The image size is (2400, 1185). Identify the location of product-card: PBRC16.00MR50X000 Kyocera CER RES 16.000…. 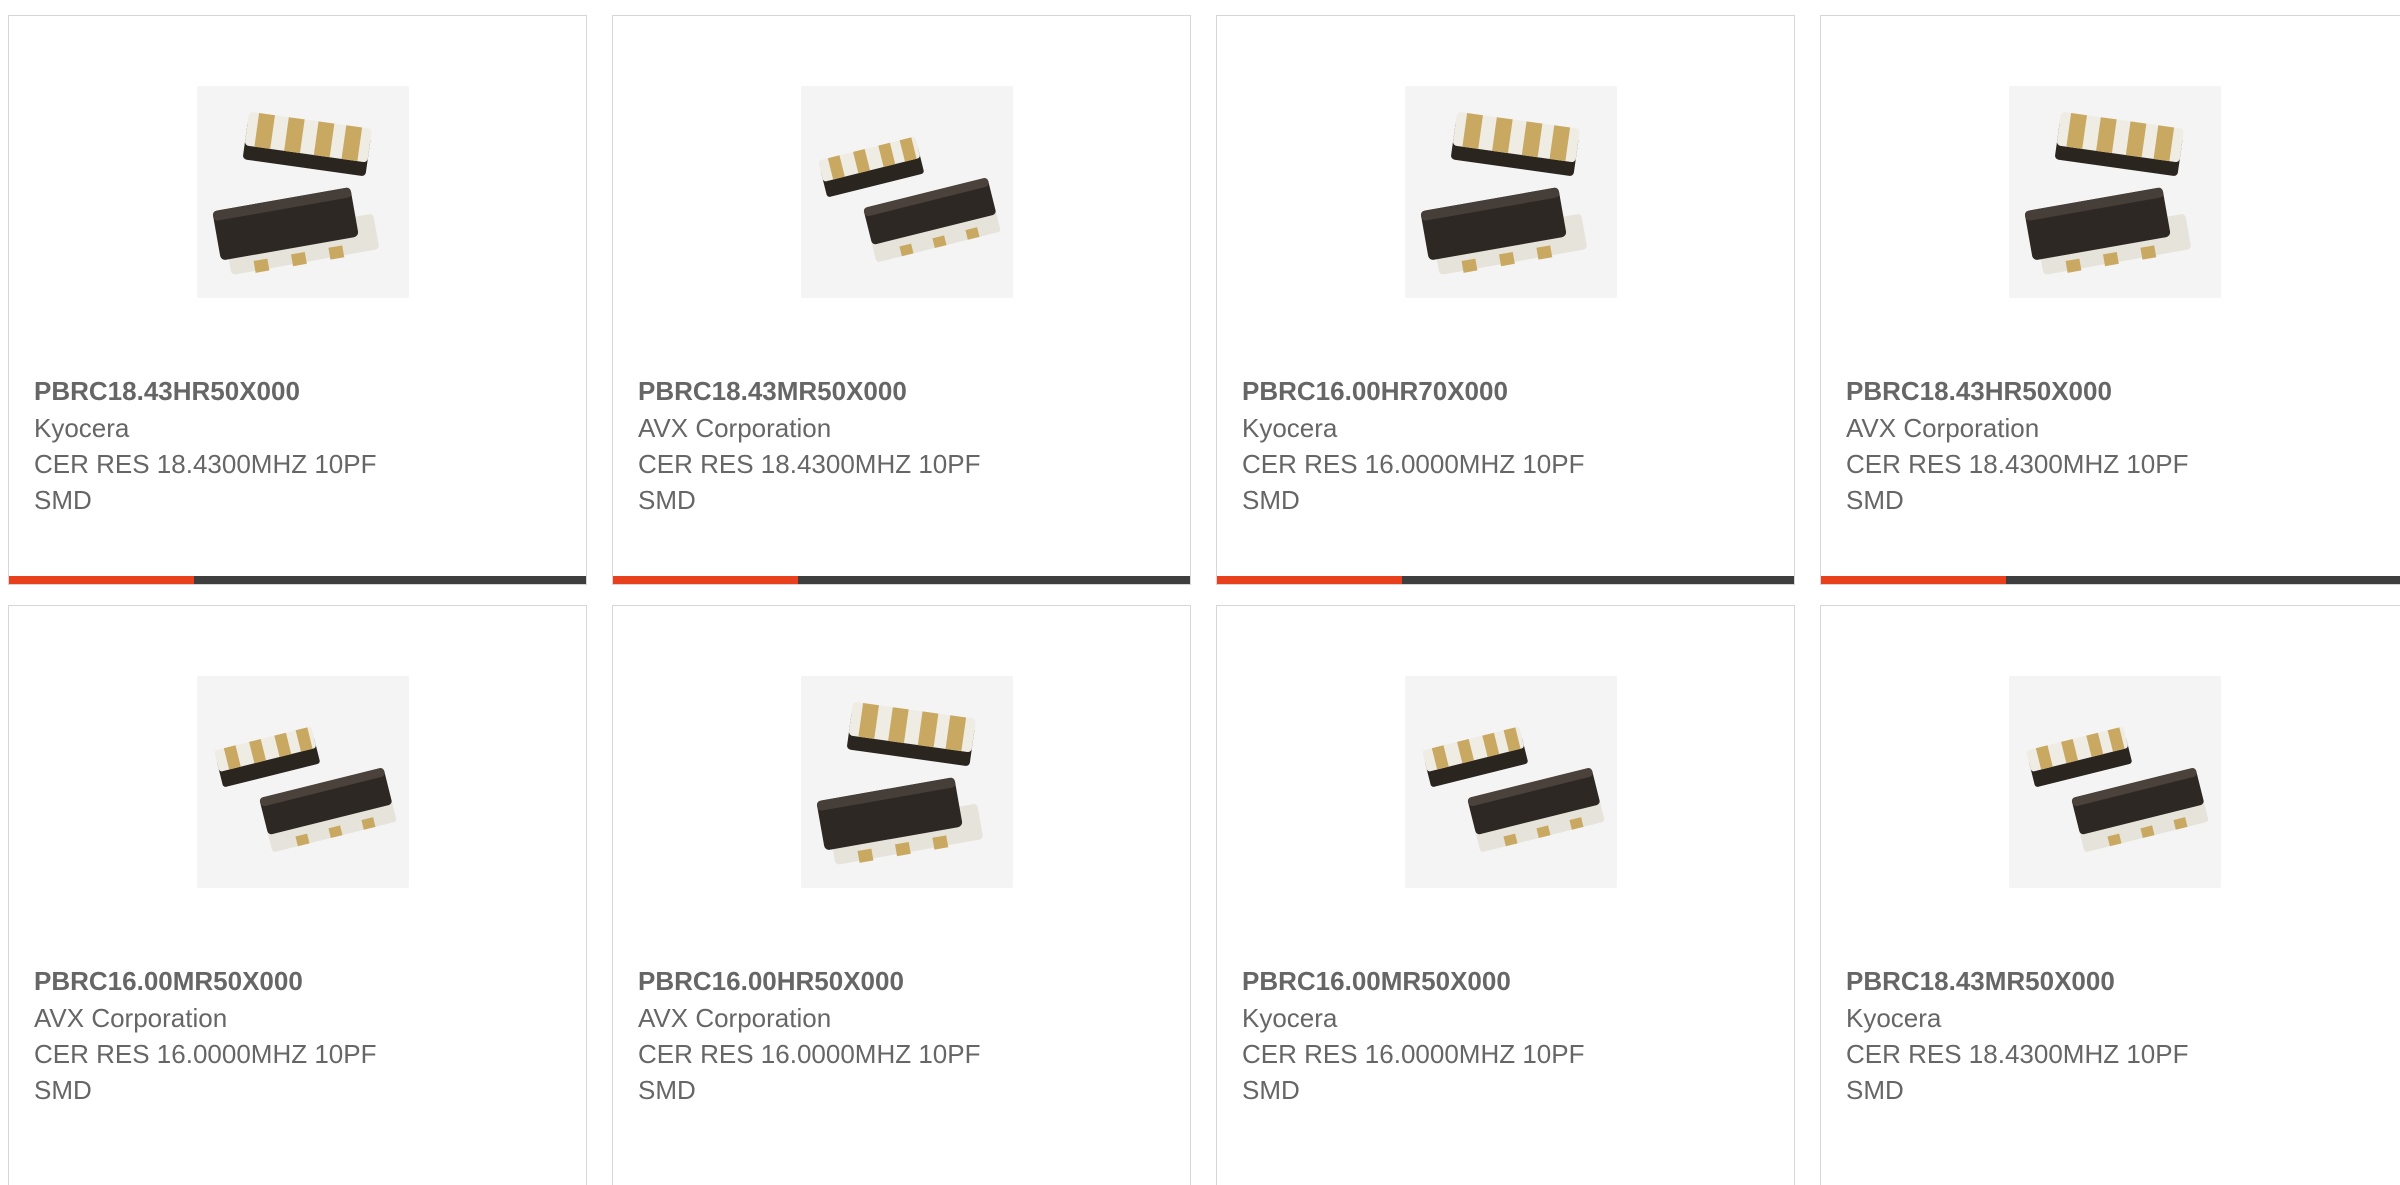
(1505, 895).